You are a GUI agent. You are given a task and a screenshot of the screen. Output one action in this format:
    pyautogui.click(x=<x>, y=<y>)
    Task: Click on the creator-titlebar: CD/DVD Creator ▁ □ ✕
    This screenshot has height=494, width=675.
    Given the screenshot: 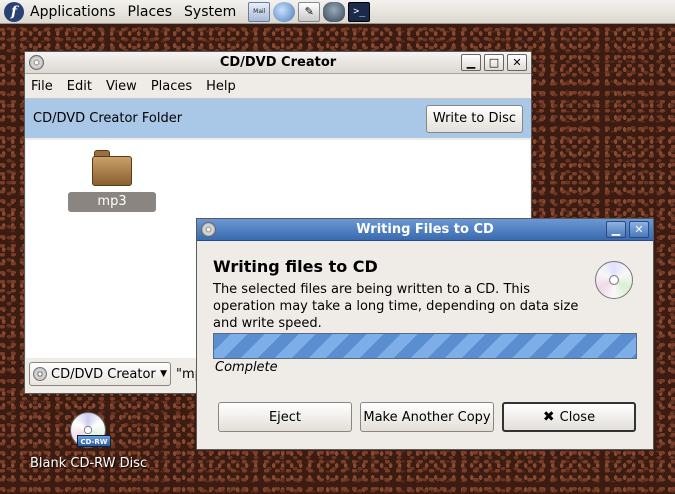 What is the action you would take?
    pyautogui.click(x=278, y=63)
    